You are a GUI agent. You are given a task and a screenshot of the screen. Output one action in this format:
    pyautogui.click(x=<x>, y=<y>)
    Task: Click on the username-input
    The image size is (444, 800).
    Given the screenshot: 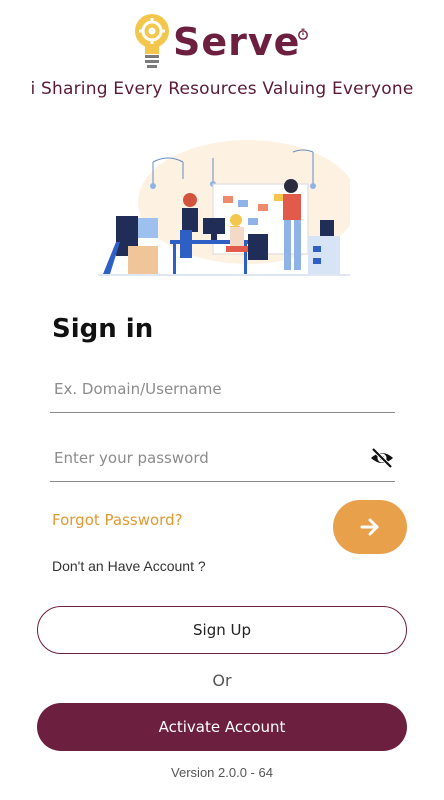 What is the action you would take?
    pyautogui.click(x=202, y=389)
    